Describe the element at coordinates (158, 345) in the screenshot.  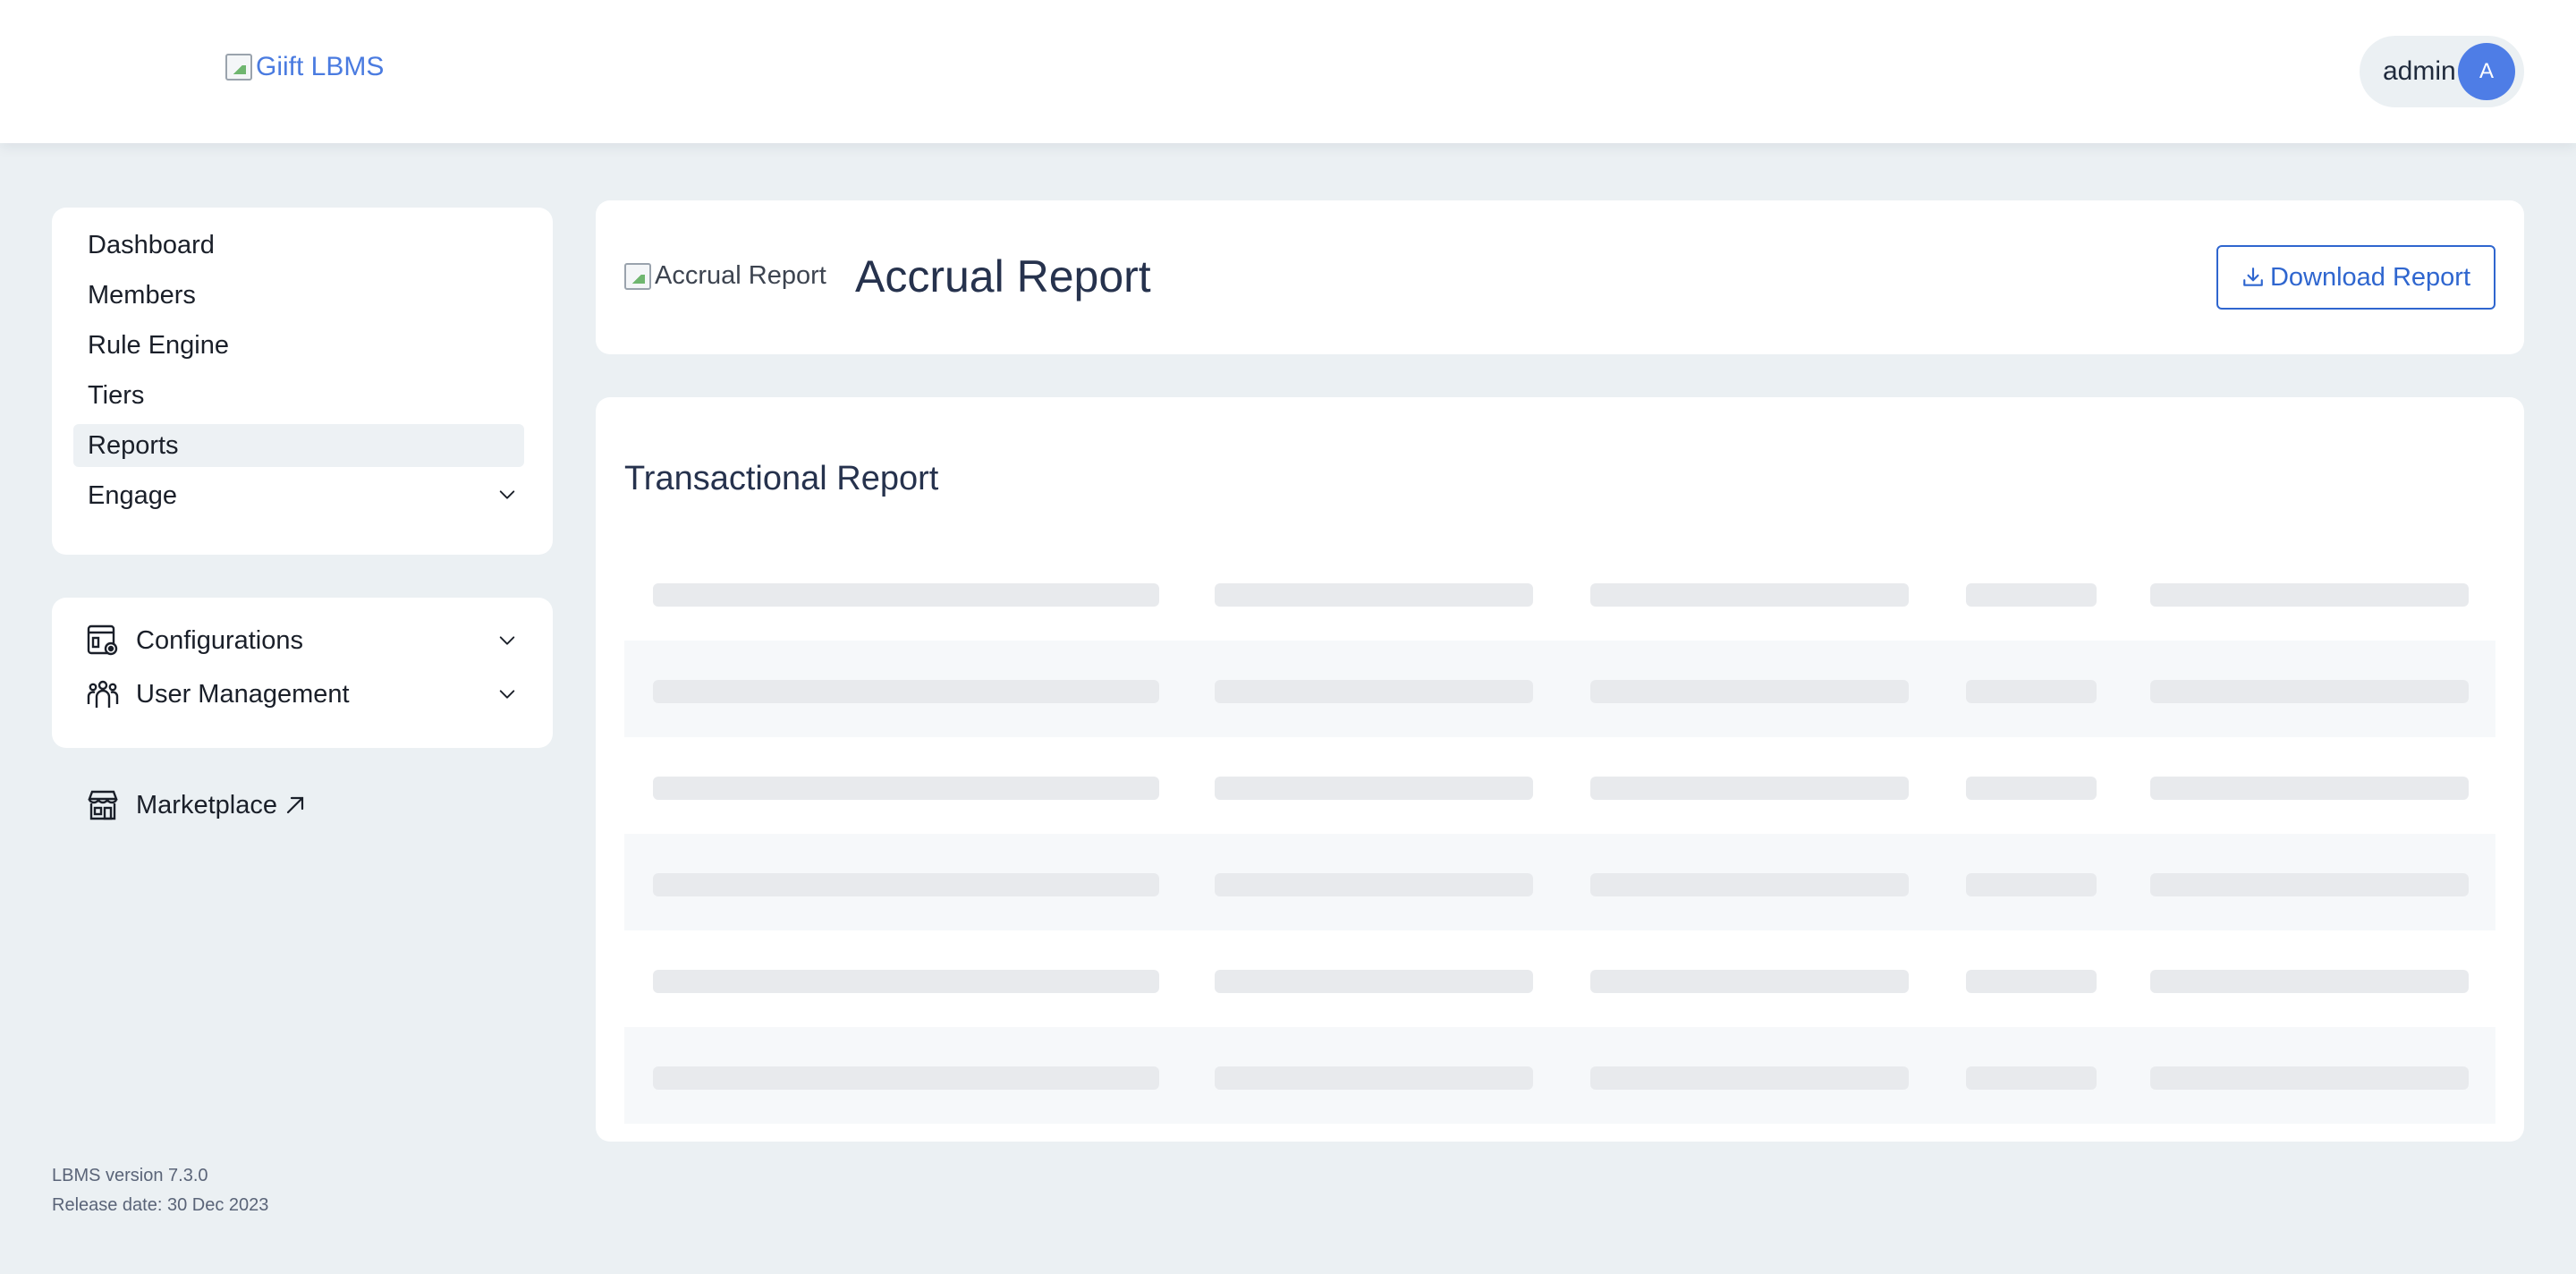
I see `sidebar-item-label: Rule Engine` at that location.